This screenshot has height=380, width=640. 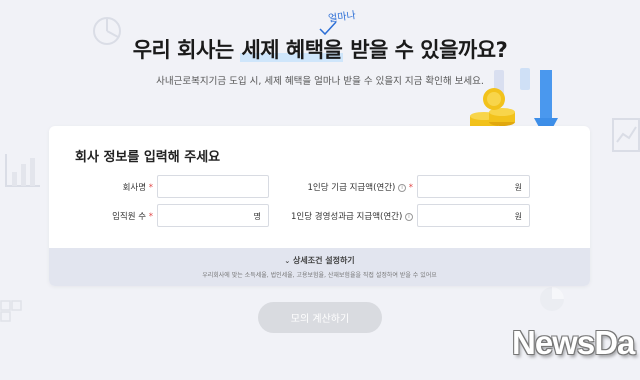 I want to click on company-name-field, so click(x=213, y=187).